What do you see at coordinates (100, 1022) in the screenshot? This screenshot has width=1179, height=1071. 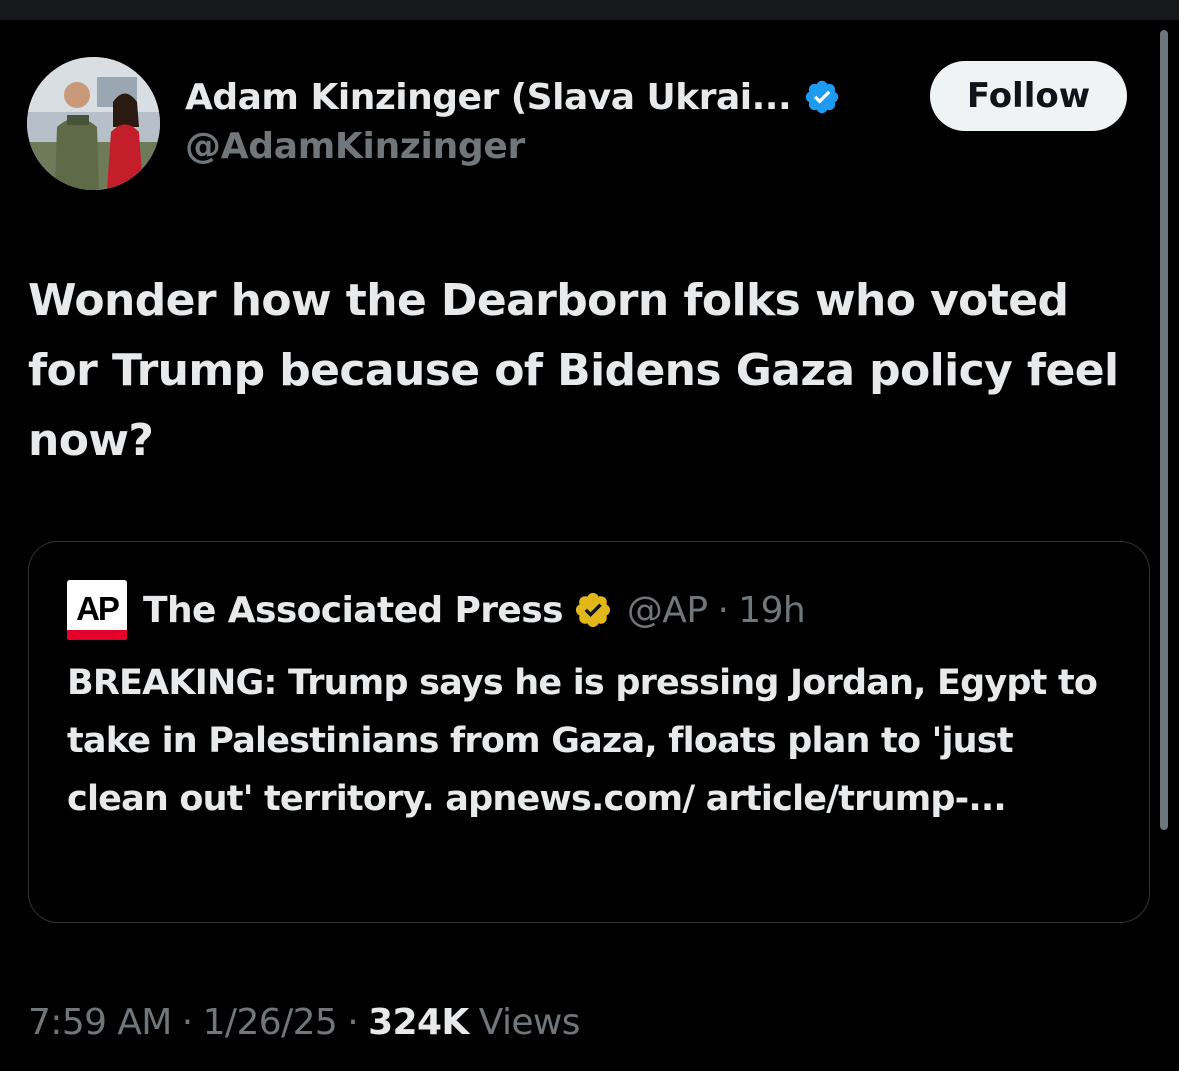 I see `tweet-time: 7:59 AM` at bounding box center [100, 1022].